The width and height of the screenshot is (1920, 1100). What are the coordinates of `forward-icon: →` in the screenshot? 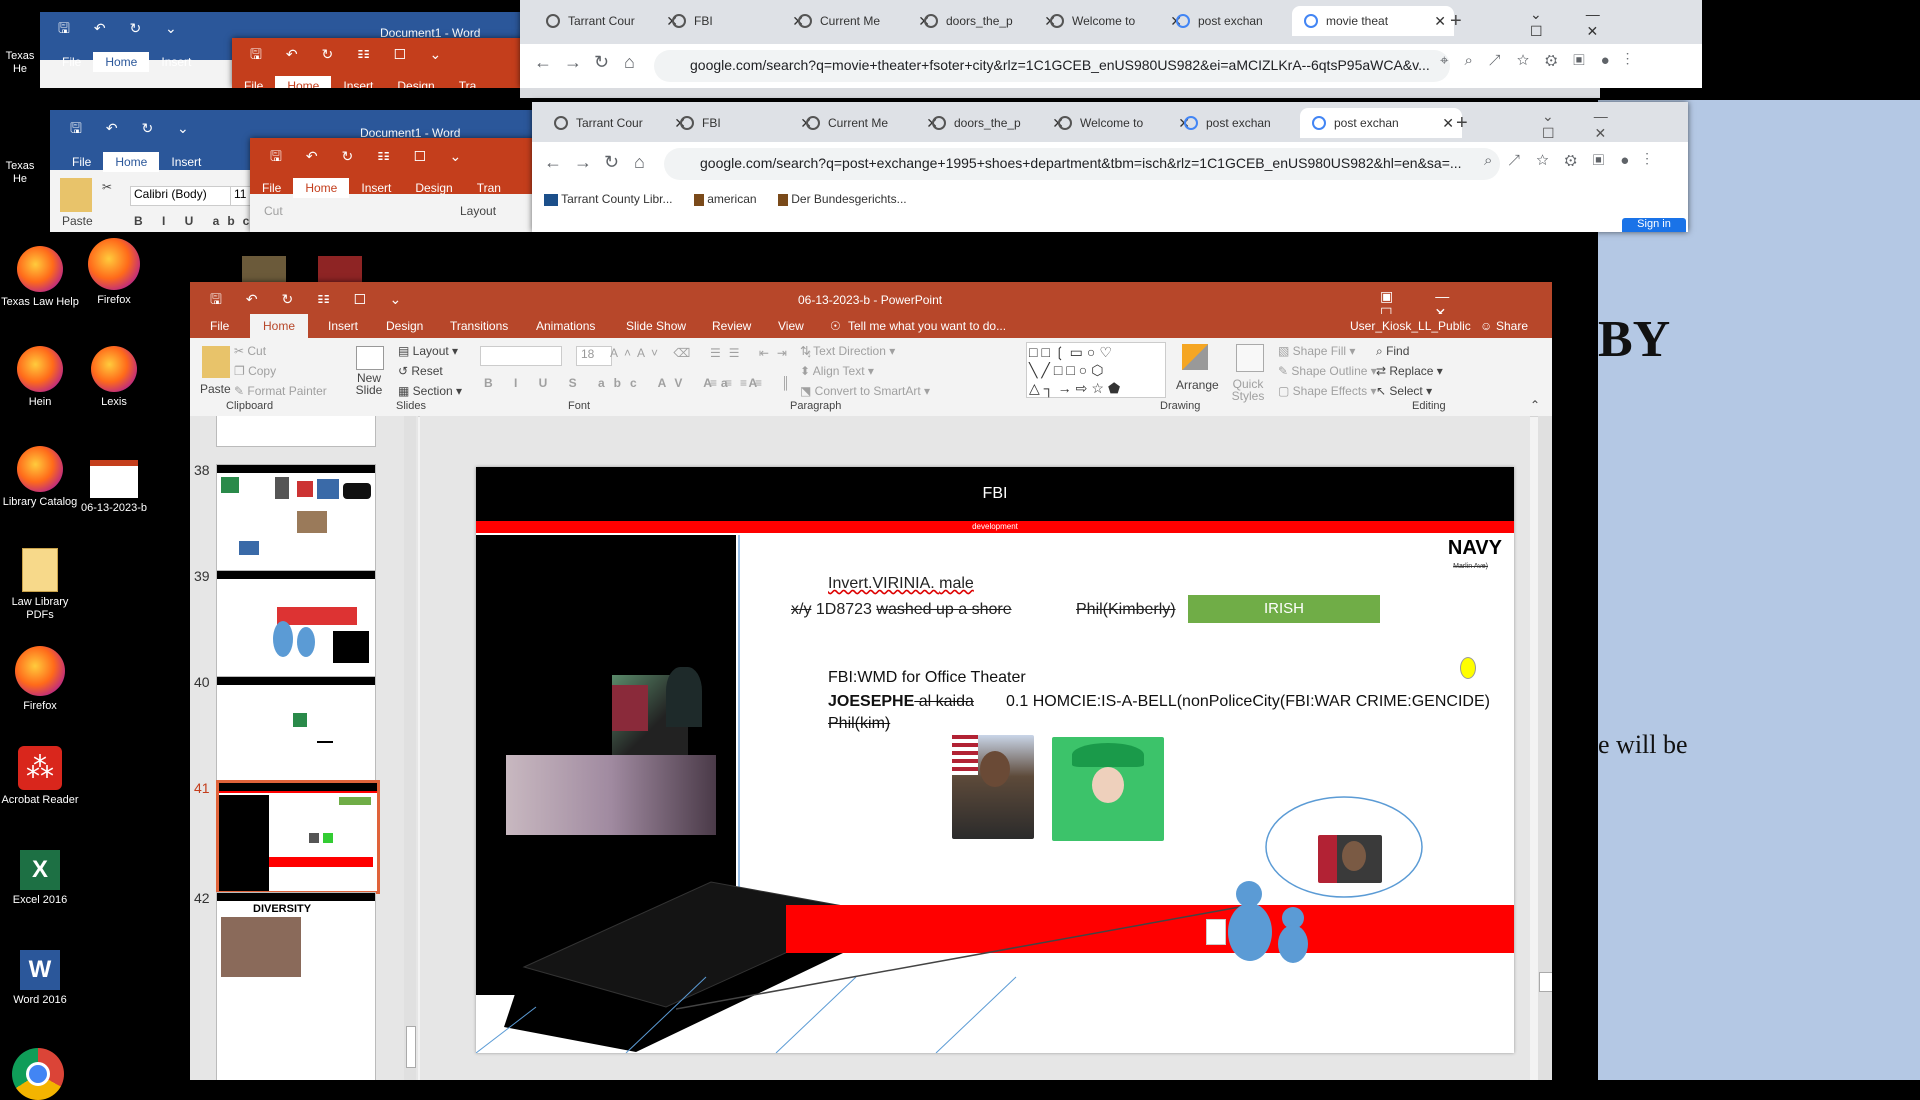 It's located at (583, 162).